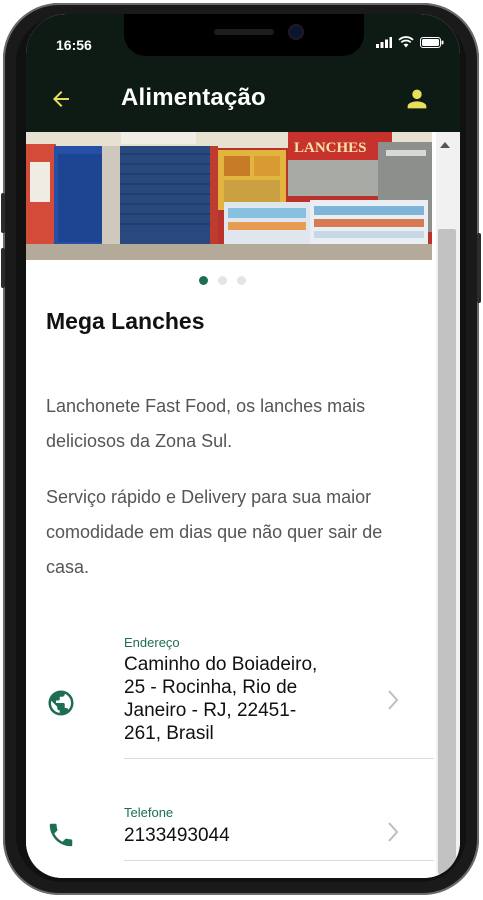 This screenshot has height=900, width=483. What do you see at coordinates (169, 733) in the screenshot?
I see `address-line-4: 261, Brasil` at bounding box center [169, 733].